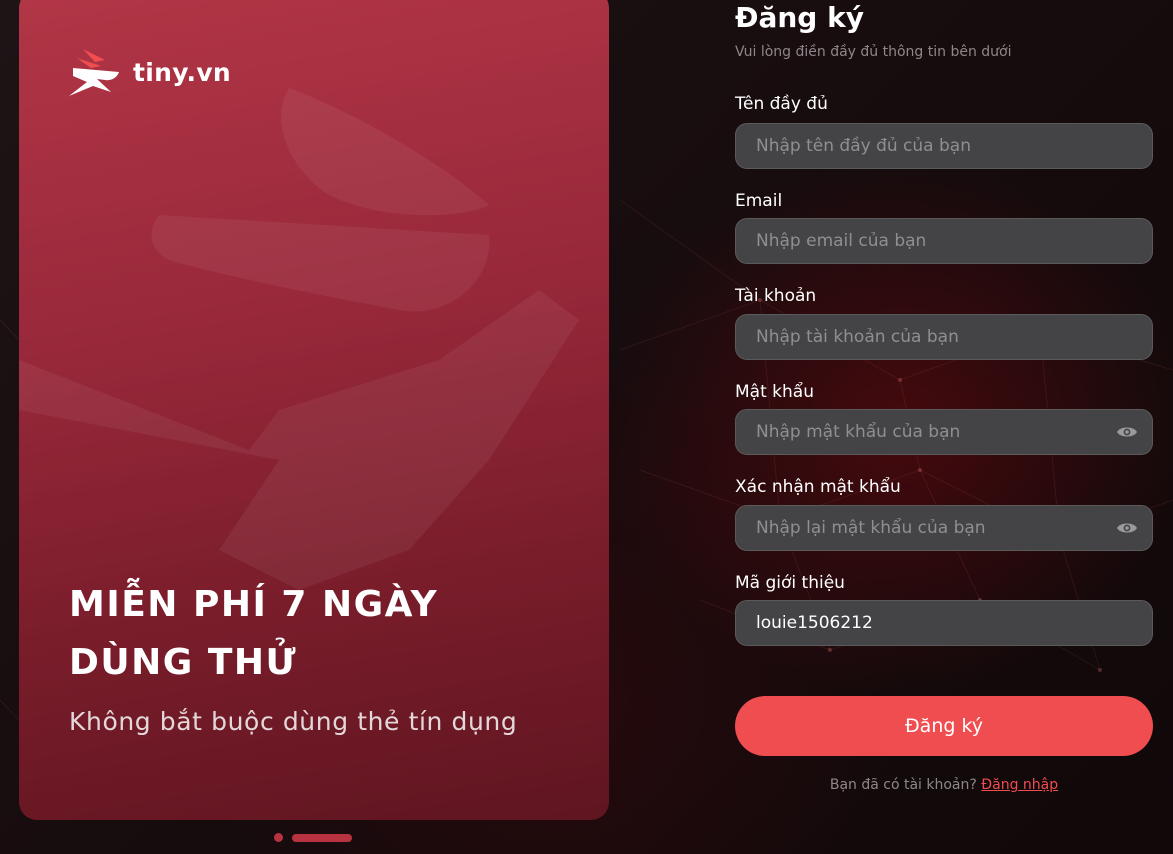 The height and width of the screenshot is (854, 1173). What do you see at coordinates (944, 726) in the screenshot?
I see `register-button: Đăng ký` at bounding box center [944, 726].